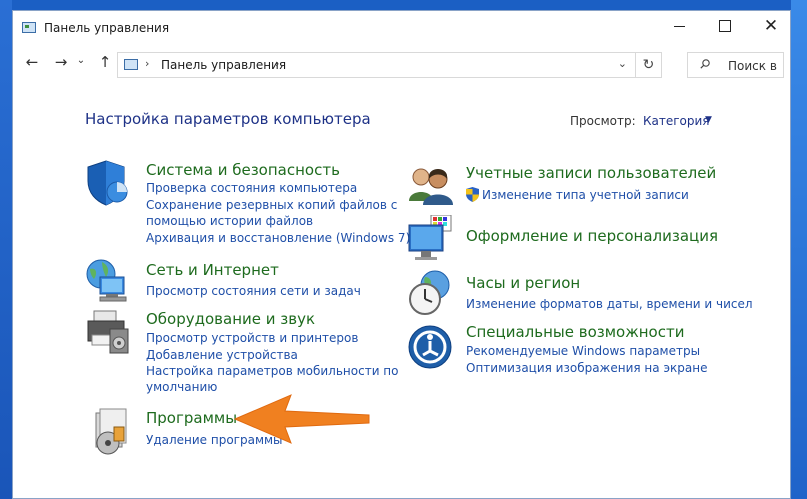 The width and height of the screenshot is (807, 499). I want to click on link-network-status: Просмотр состояния сети и задач, so click(253, 291).